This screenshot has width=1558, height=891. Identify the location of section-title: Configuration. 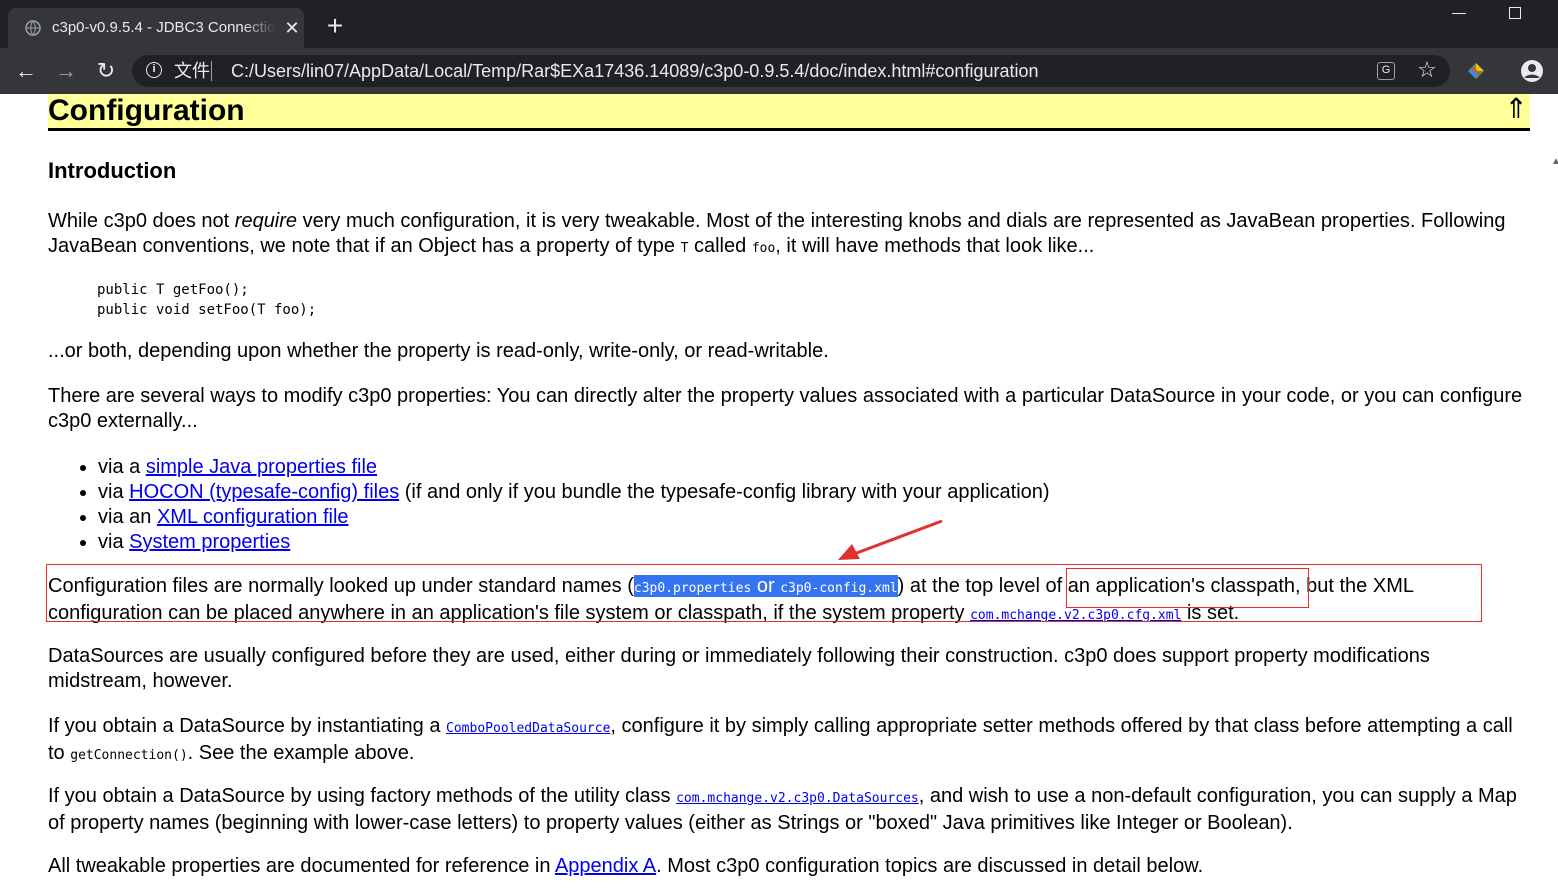
(146, 110).